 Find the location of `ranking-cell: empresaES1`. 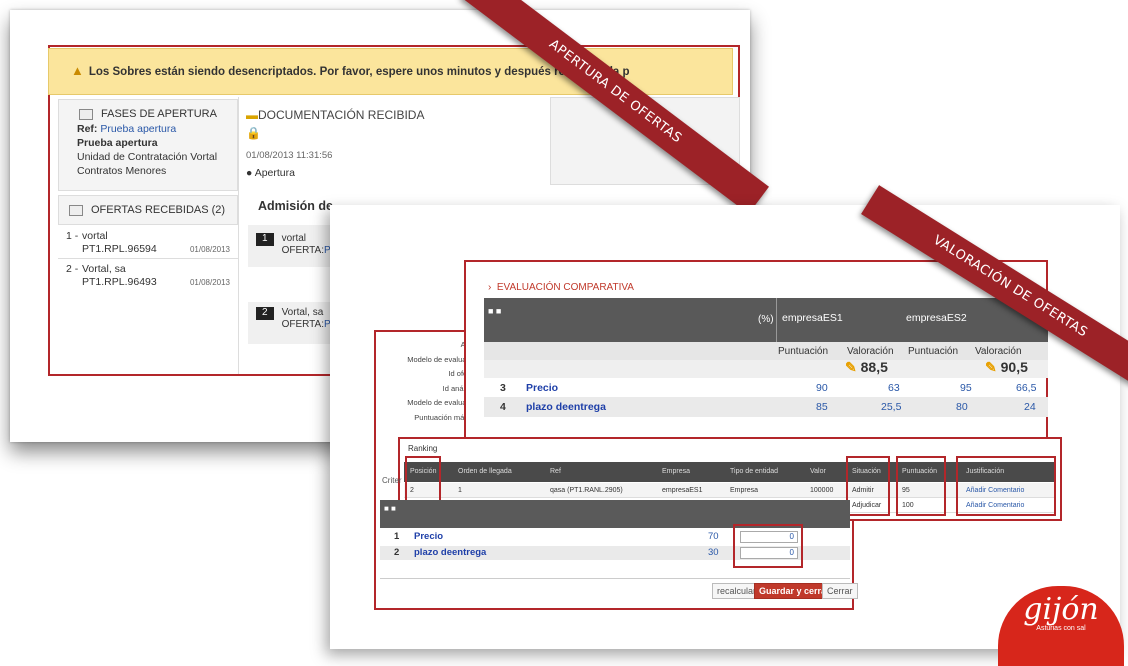

ranking-cell: empresaES1 is located at coordinates (682, 490).